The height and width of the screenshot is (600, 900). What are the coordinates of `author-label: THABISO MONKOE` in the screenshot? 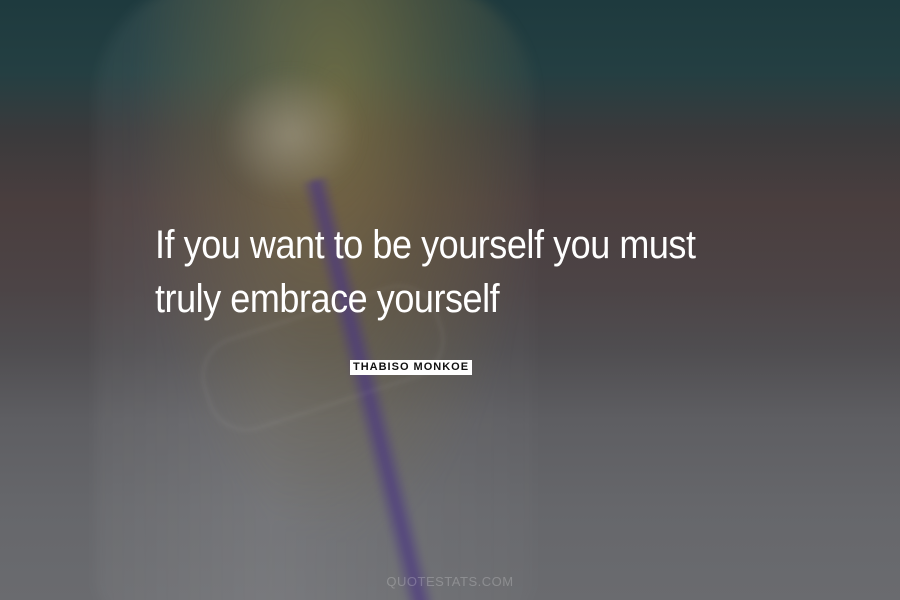 It's located at (411, 367).